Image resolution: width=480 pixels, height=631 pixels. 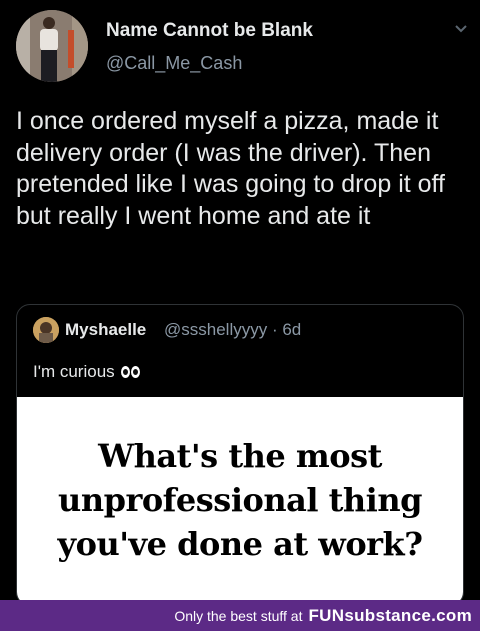 What do you see at coordinates (461, 29) in the screenshot?
I see `chevron-down-icon` at bounding box center [461, 29].